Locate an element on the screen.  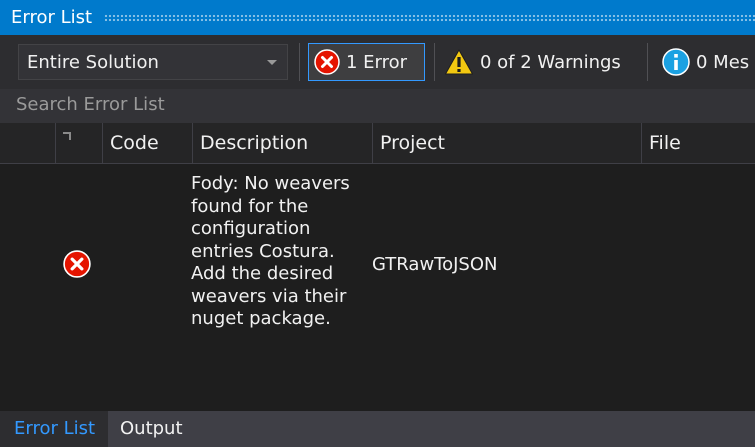
column-header-description-label: Description is located at coordinates (254, 143).